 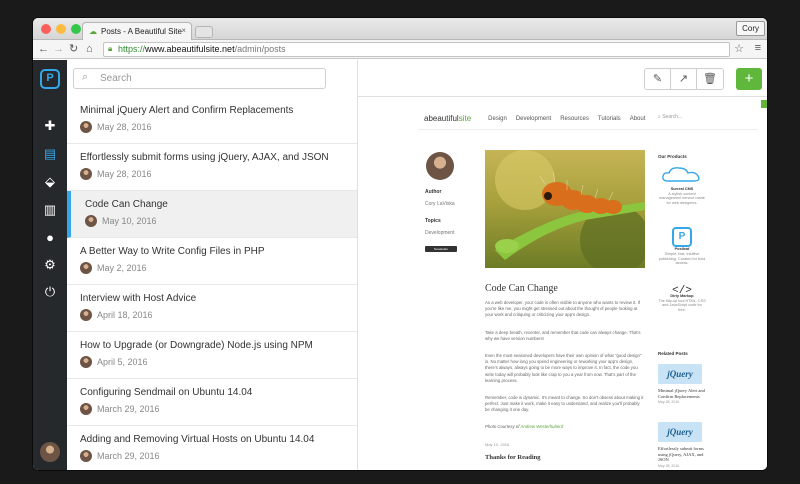 What do you see at coordinates (441, 249) in the screenshot?
I see `newsletter-button: Newsletter` at bounding box center [441, 249].